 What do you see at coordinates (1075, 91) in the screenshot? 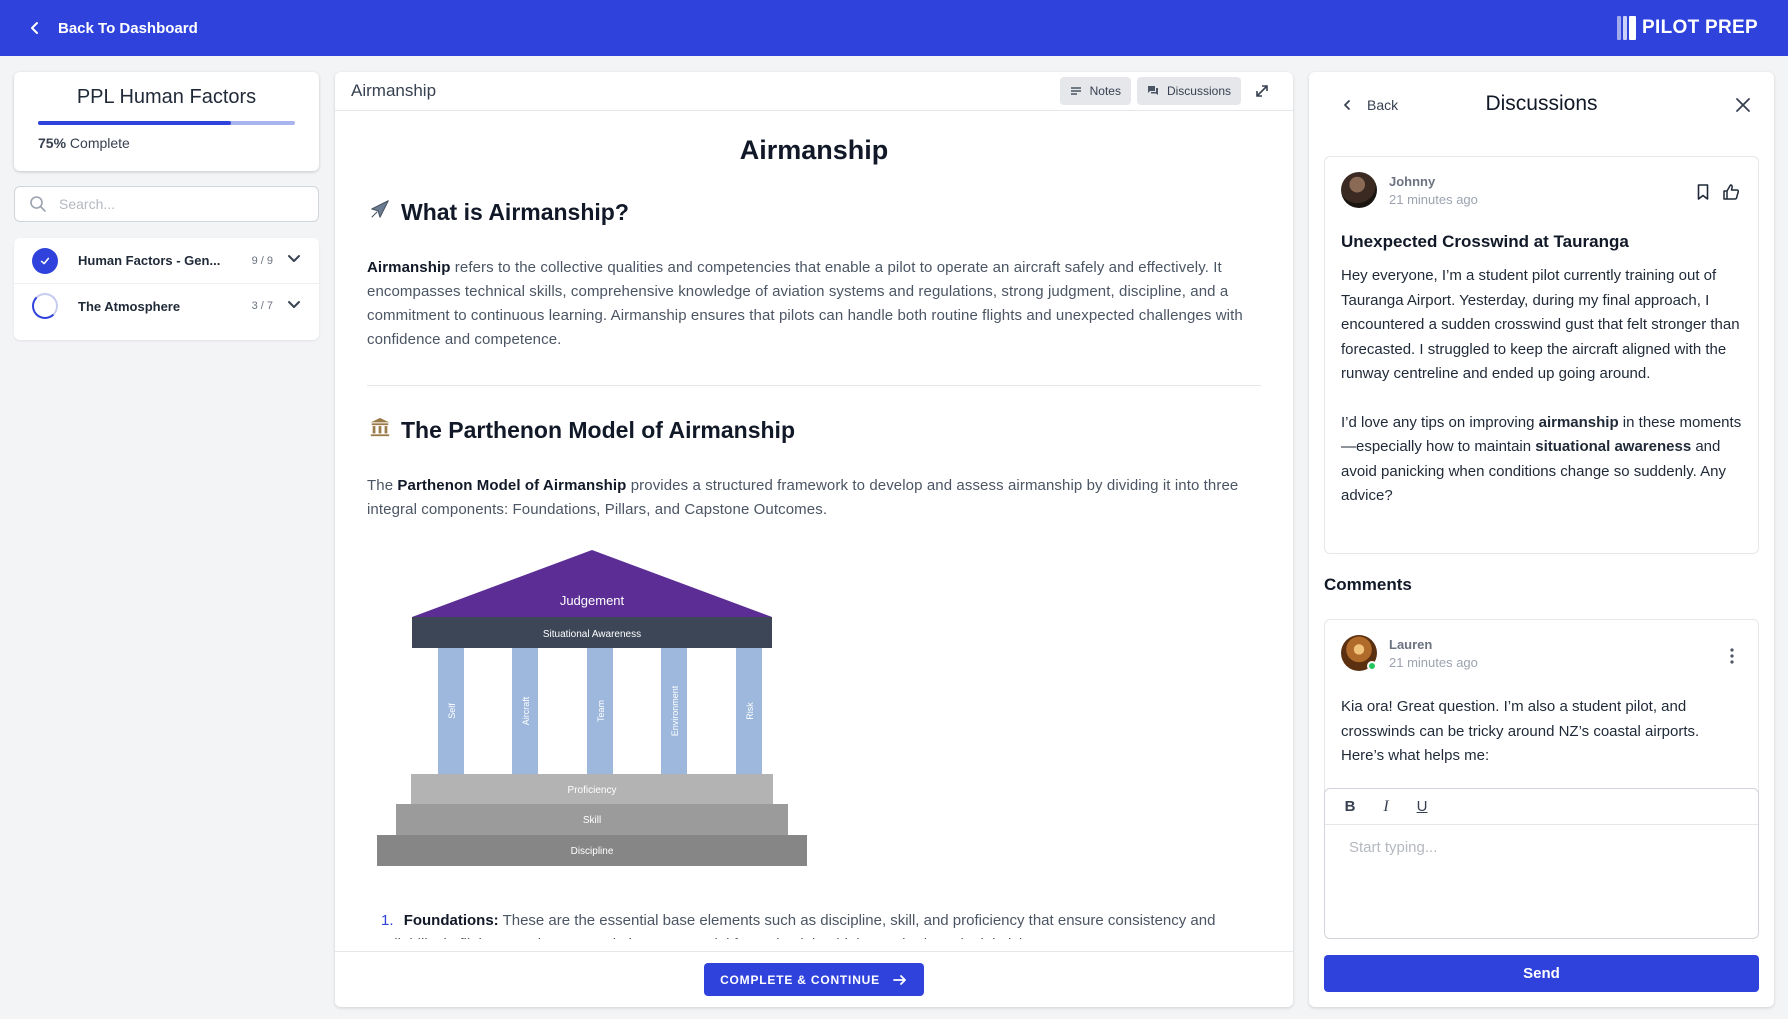
I see `notes-icon` at bounding box center [1075, 91].